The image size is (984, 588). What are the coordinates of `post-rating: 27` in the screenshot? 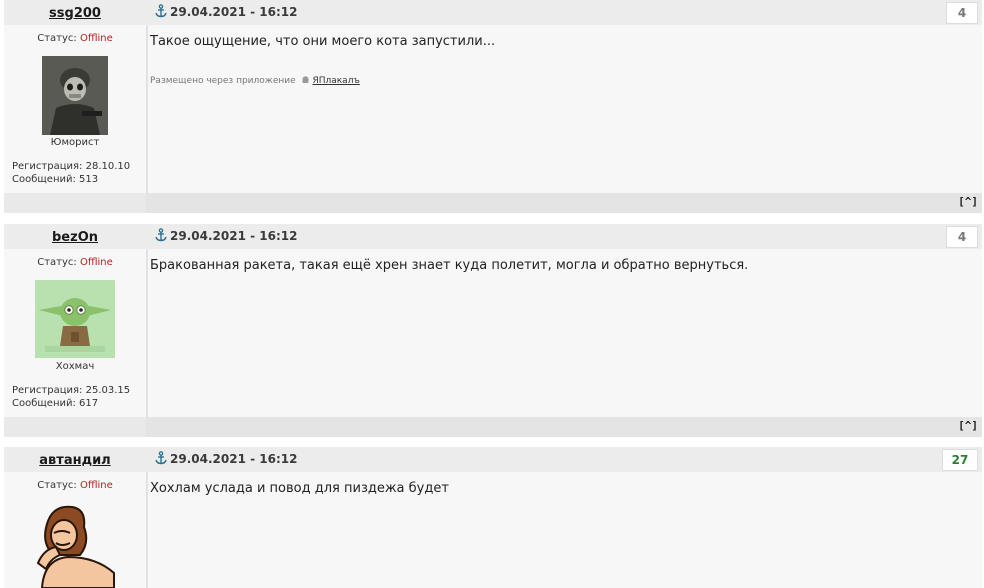 It's located at (960, 460).